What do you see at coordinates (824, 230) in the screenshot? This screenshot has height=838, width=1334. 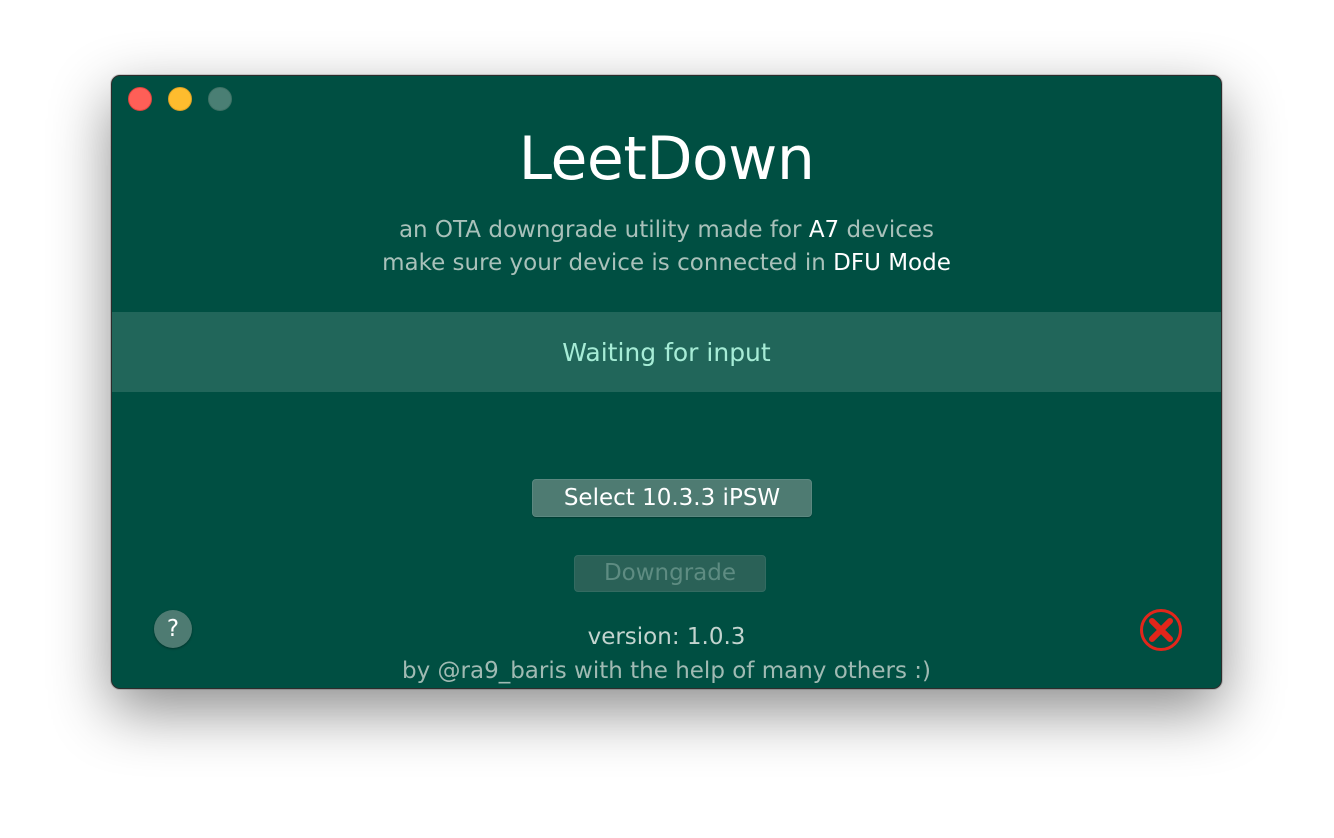 I see `subtitle-chip-highlight: A7` at bounding box center [824, 230].